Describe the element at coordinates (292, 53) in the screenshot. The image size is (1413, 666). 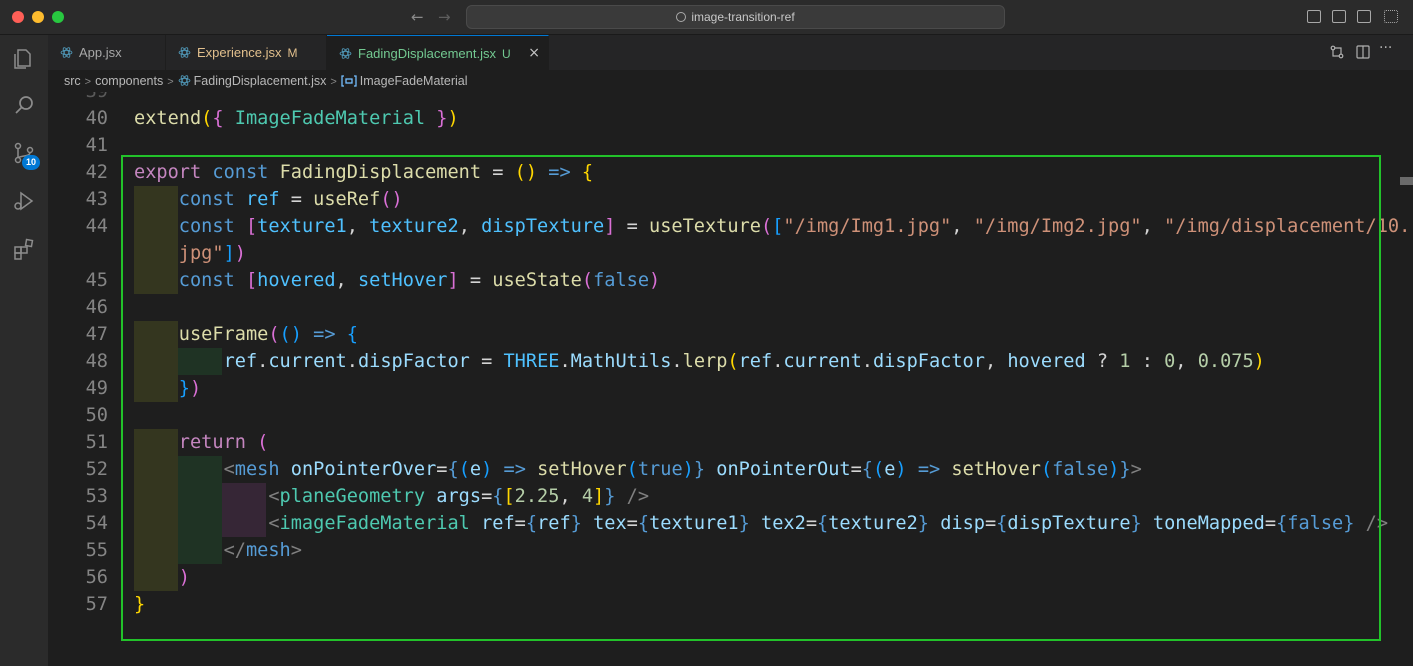
I see `modified-indicator: M` at that location.